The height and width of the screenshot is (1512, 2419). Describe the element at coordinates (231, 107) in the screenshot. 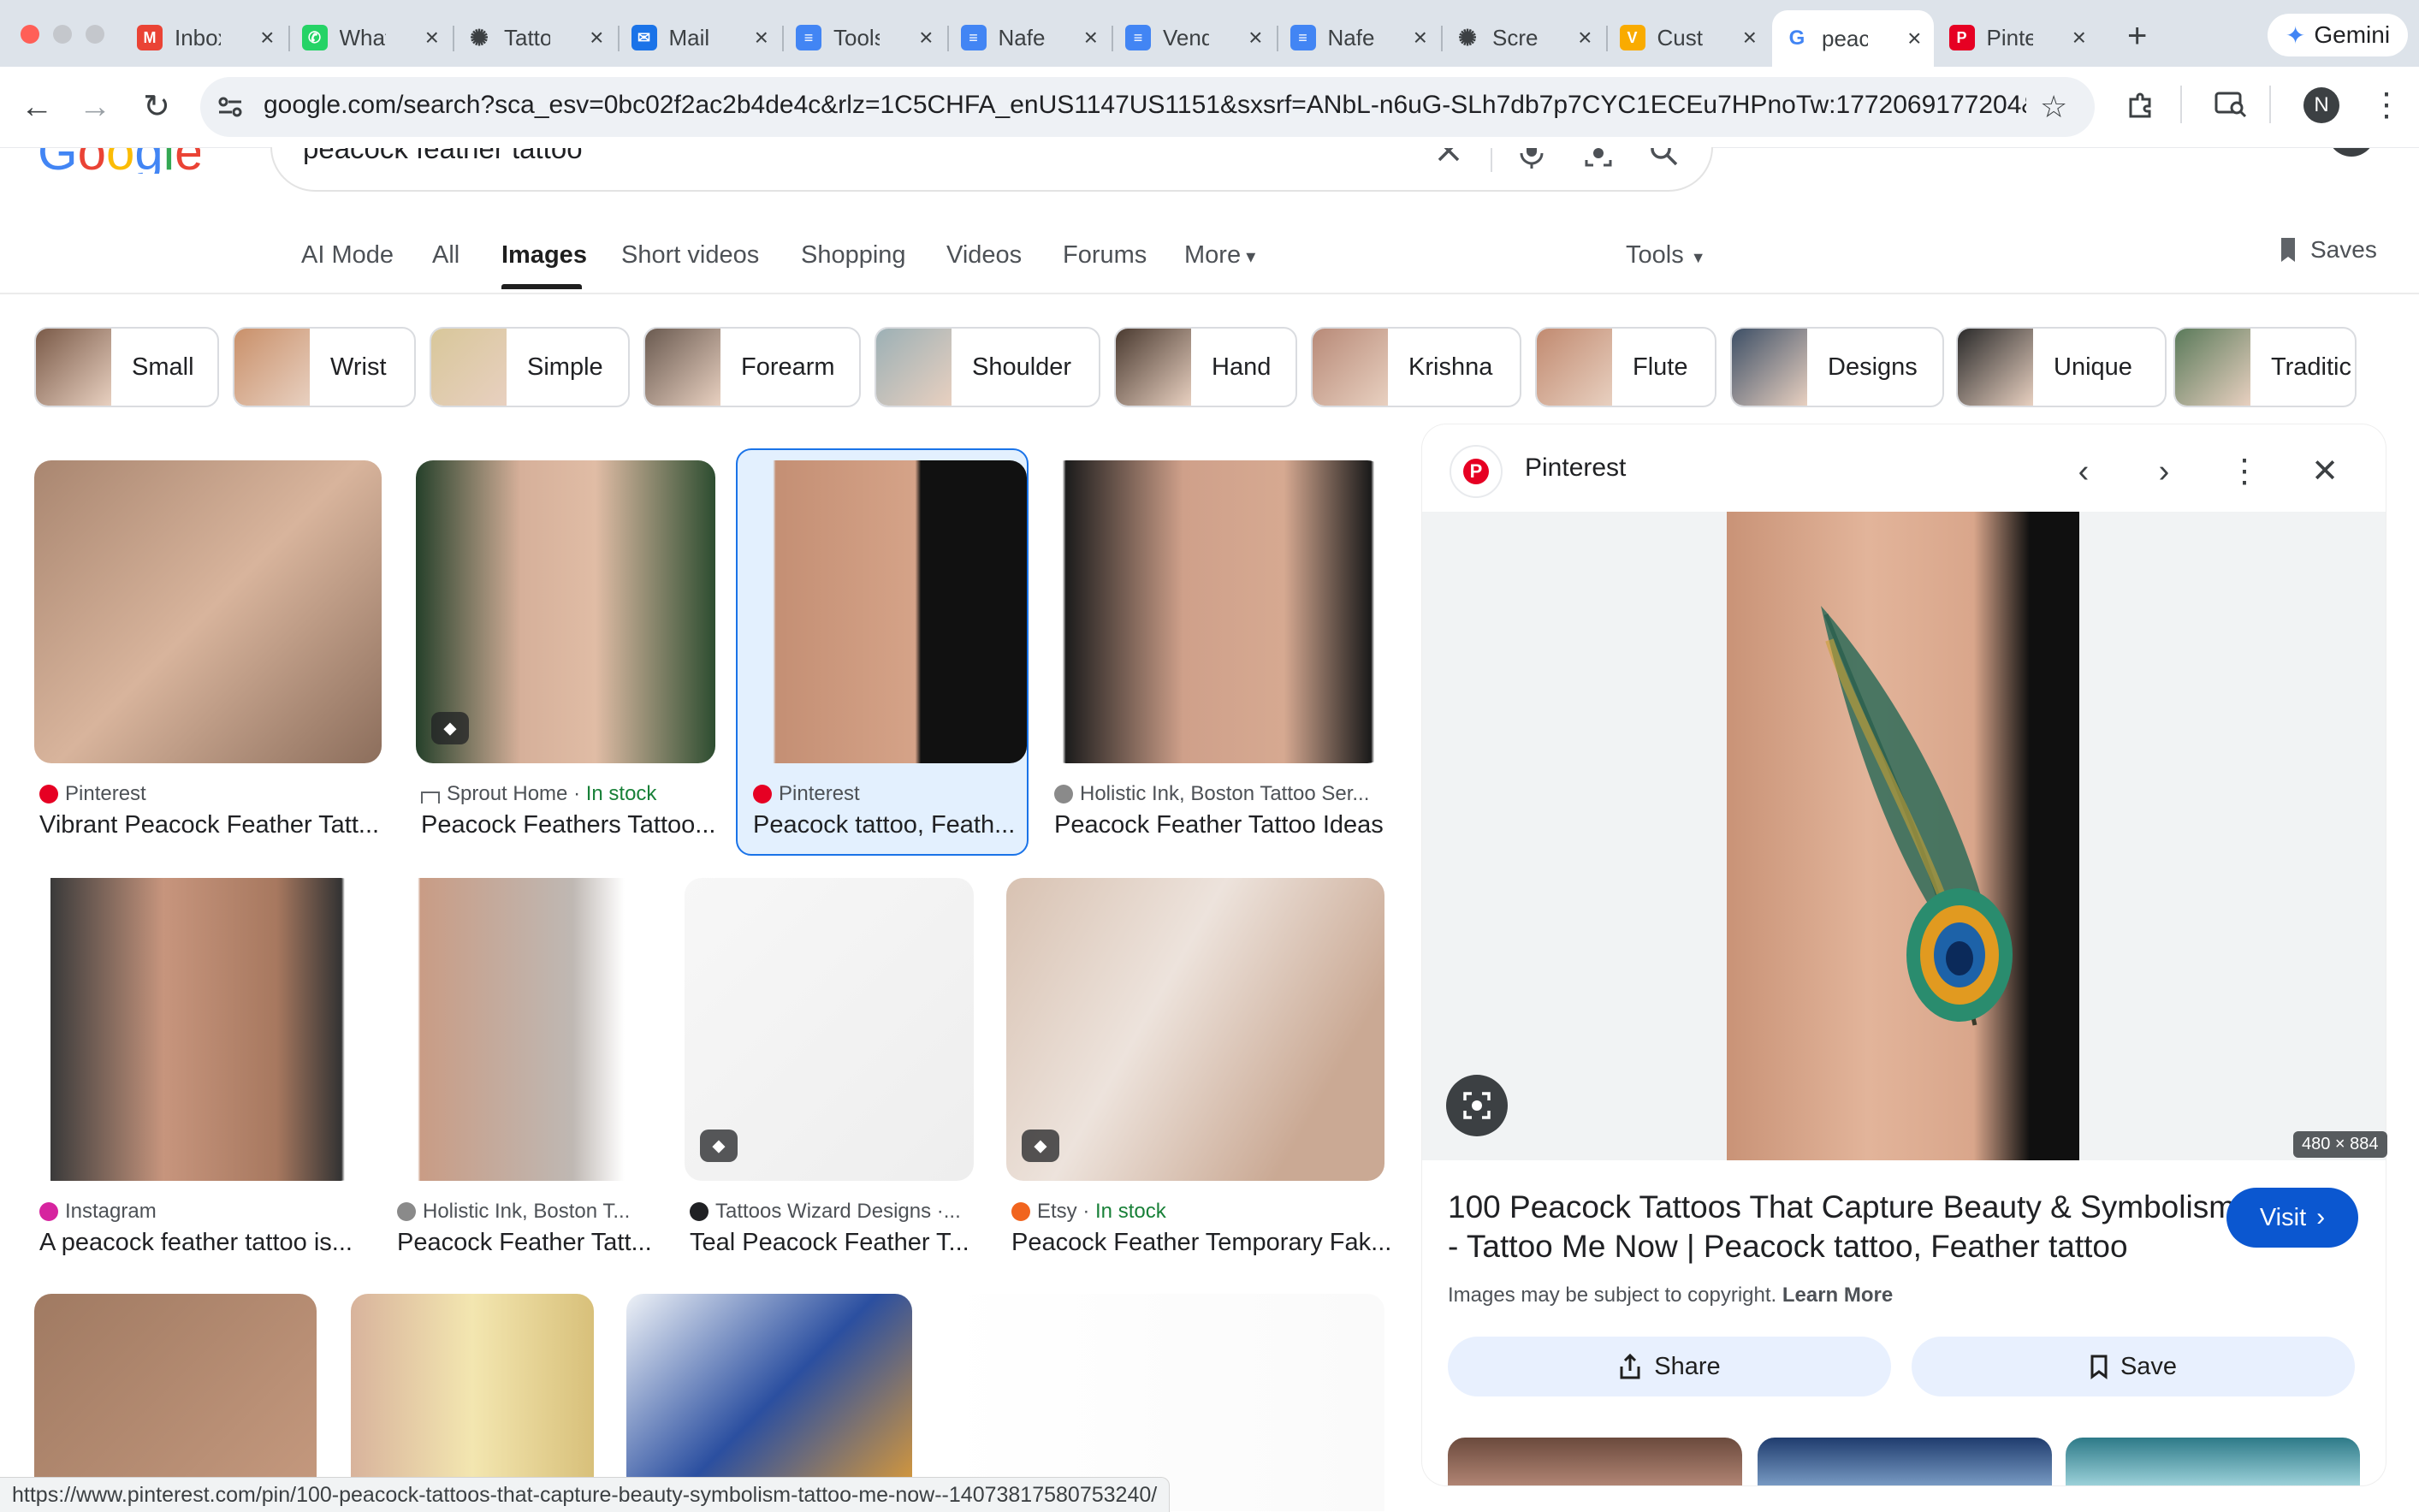

I see `site-settings-icon` at that location.